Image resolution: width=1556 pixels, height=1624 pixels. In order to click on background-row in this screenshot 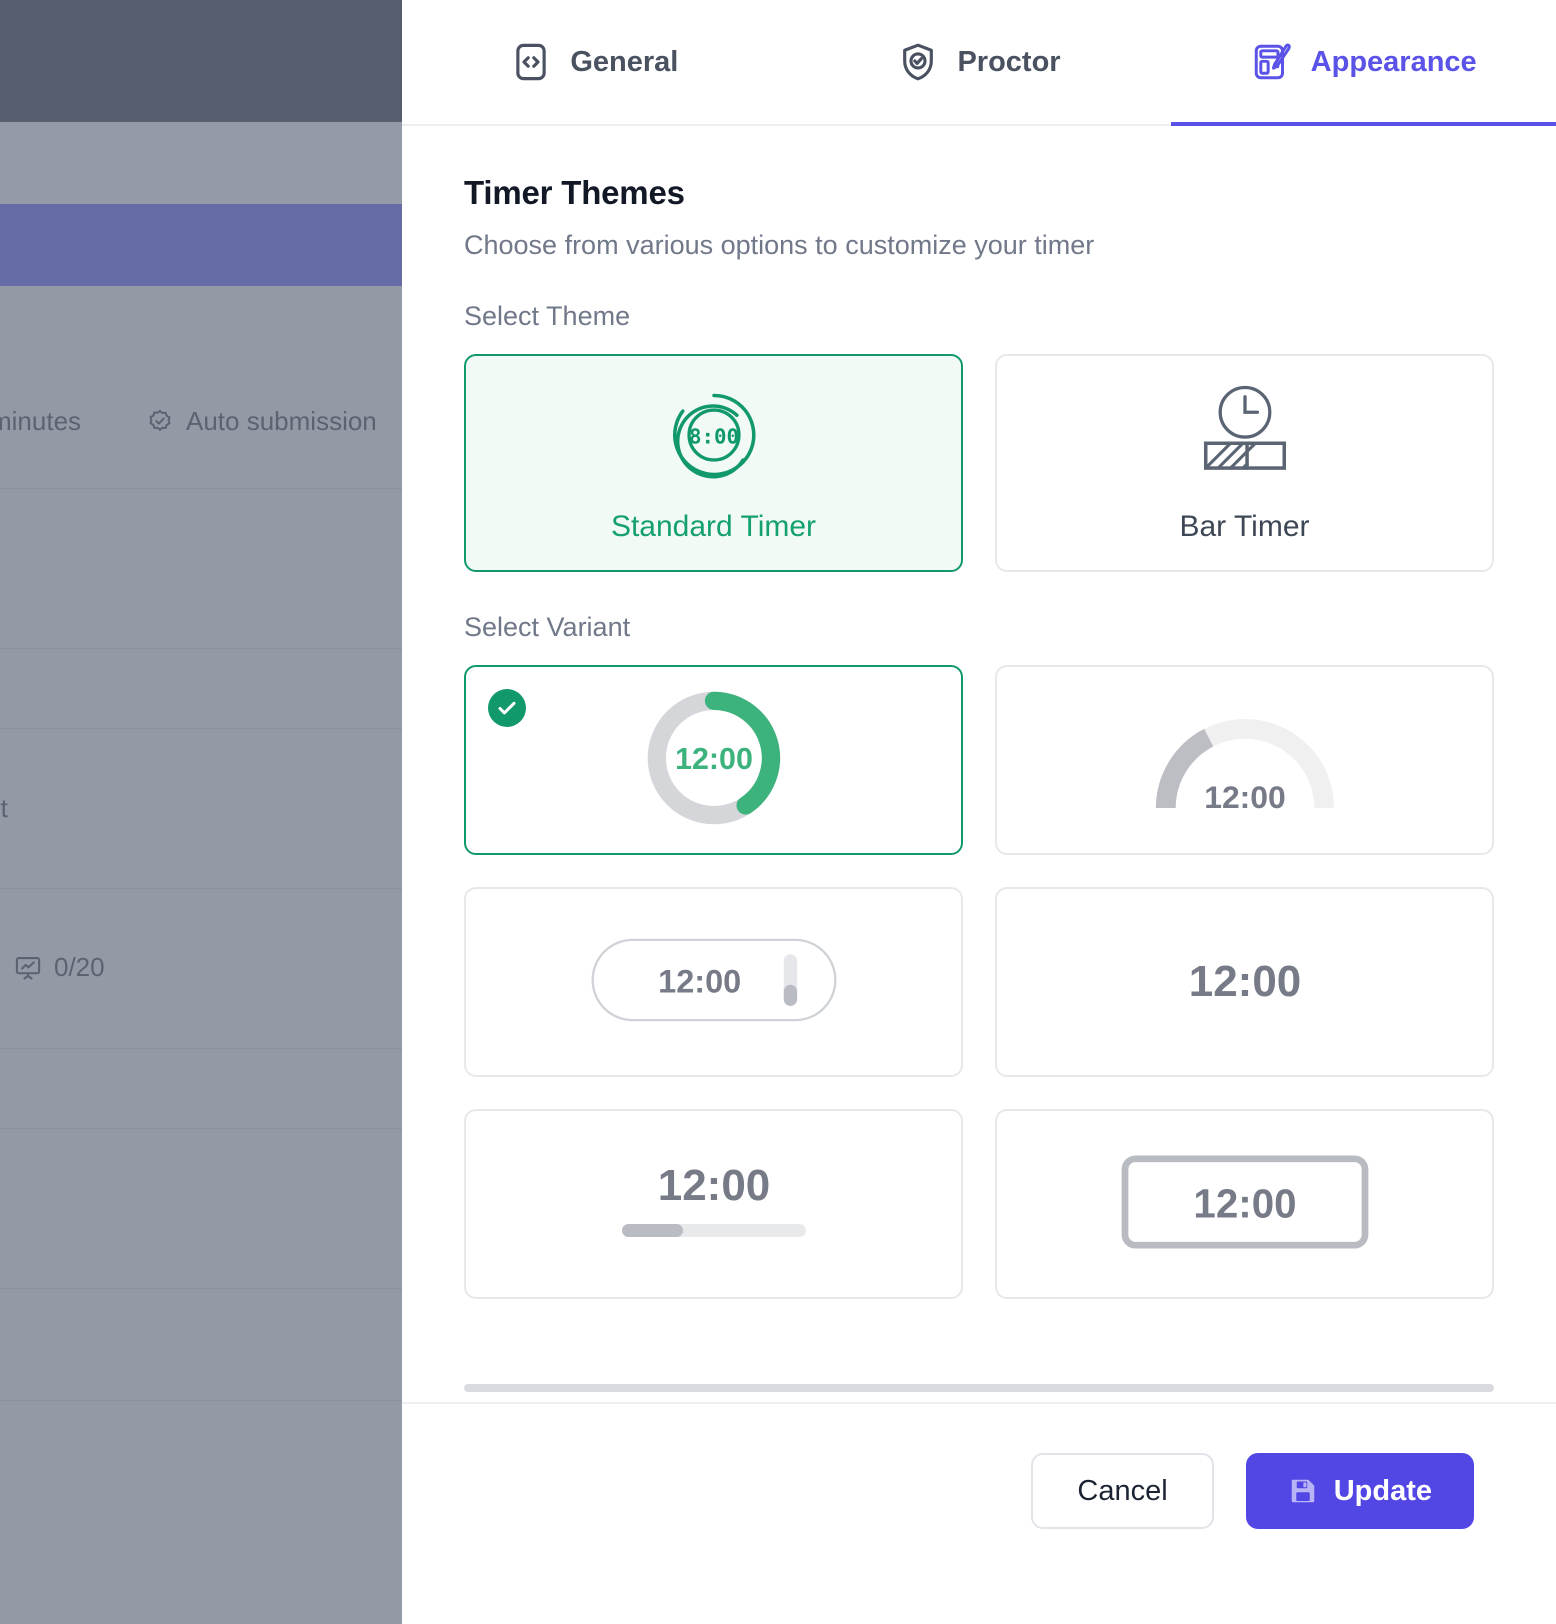, I will do `click(201, 163)`.